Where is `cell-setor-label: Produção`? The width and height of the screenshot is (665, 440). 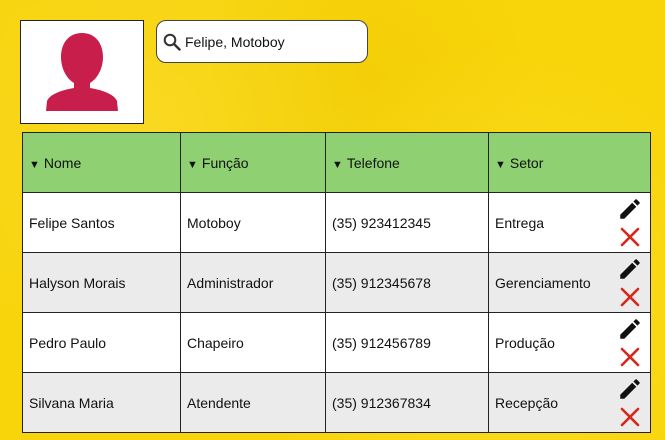
cell-setor-label: Produção is located at coordinates (525, 342).